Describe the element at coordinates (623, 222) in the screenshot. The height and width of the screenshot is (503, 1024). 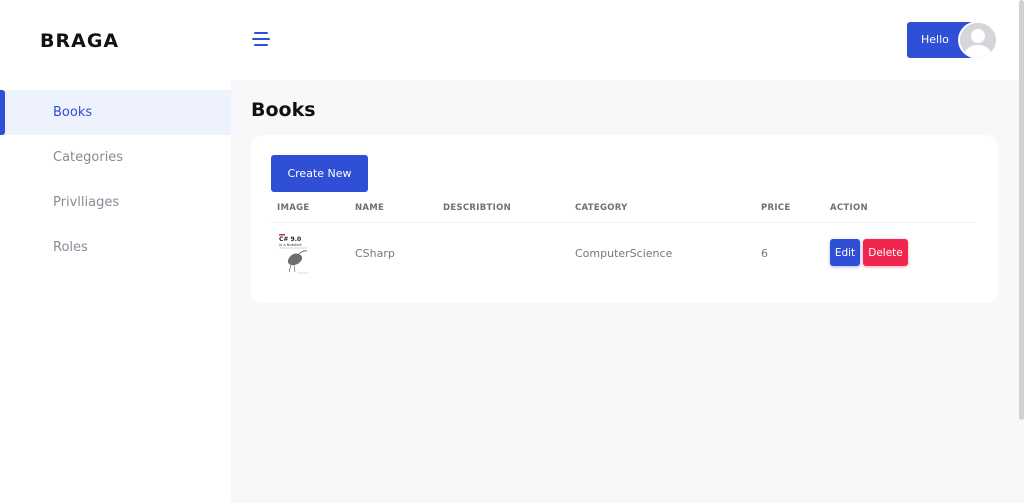
I see `table-divider` at that location.